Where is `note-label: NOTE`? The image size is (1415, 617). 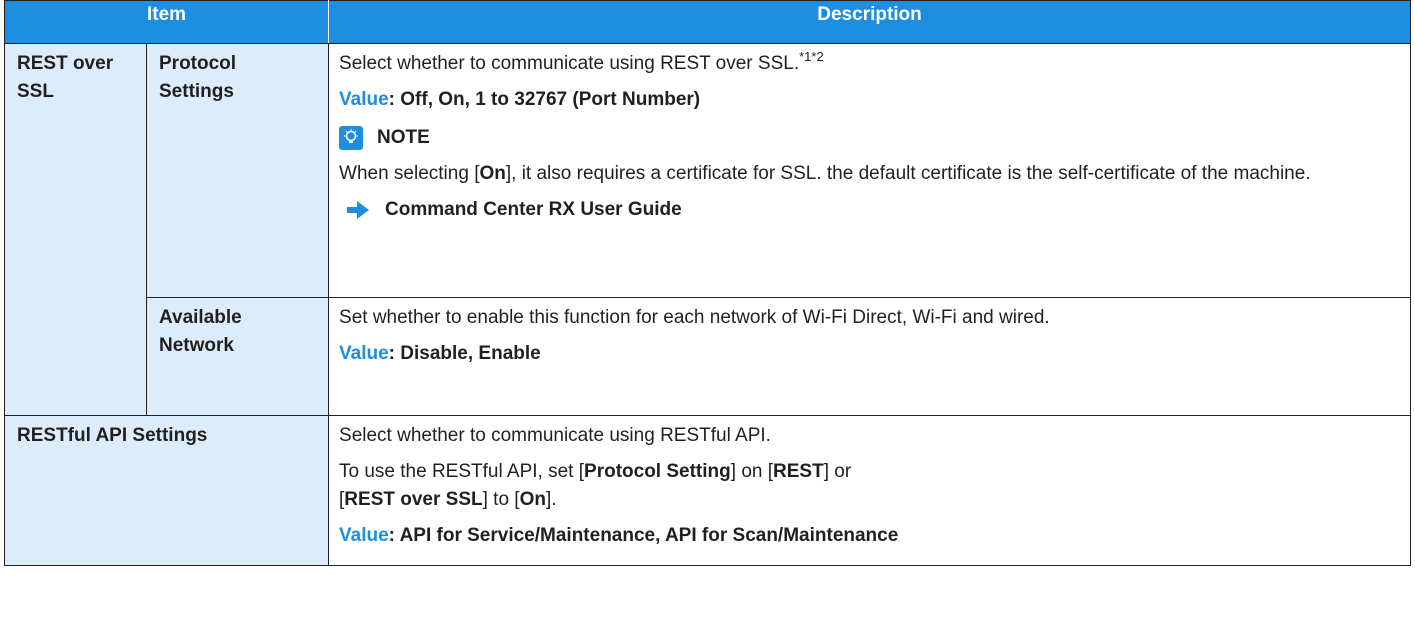
note-label: NOTE is located at coordinates (403, 137).